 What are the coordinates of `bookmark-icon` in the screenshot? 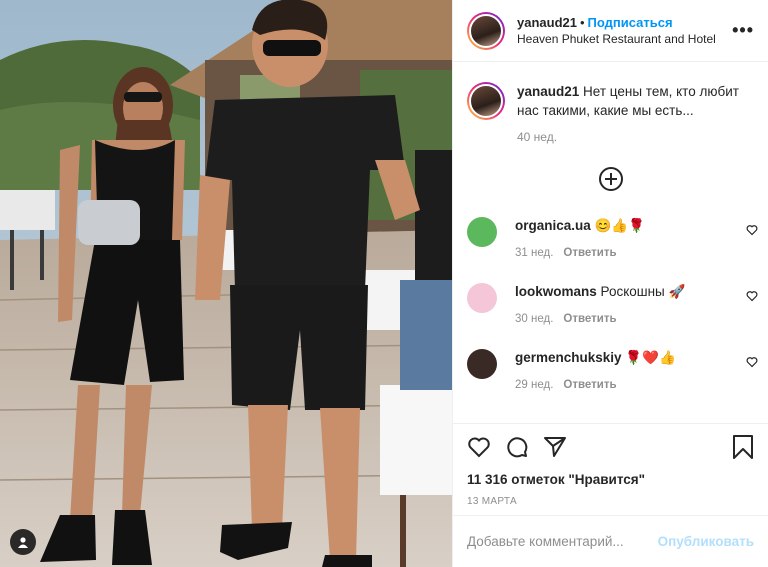 It's located at (743, 449).